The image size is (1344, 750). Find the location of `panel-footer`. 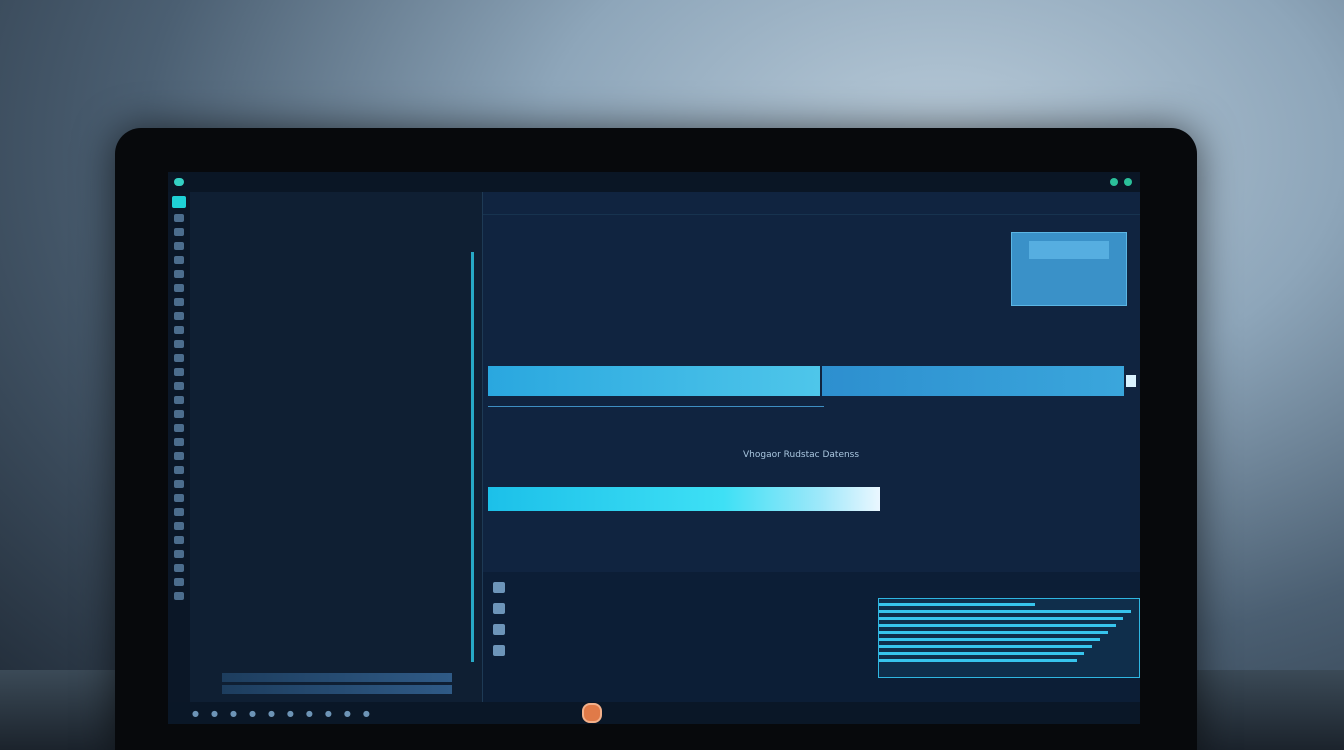

panel-footer is located at coordinates (337, 682).